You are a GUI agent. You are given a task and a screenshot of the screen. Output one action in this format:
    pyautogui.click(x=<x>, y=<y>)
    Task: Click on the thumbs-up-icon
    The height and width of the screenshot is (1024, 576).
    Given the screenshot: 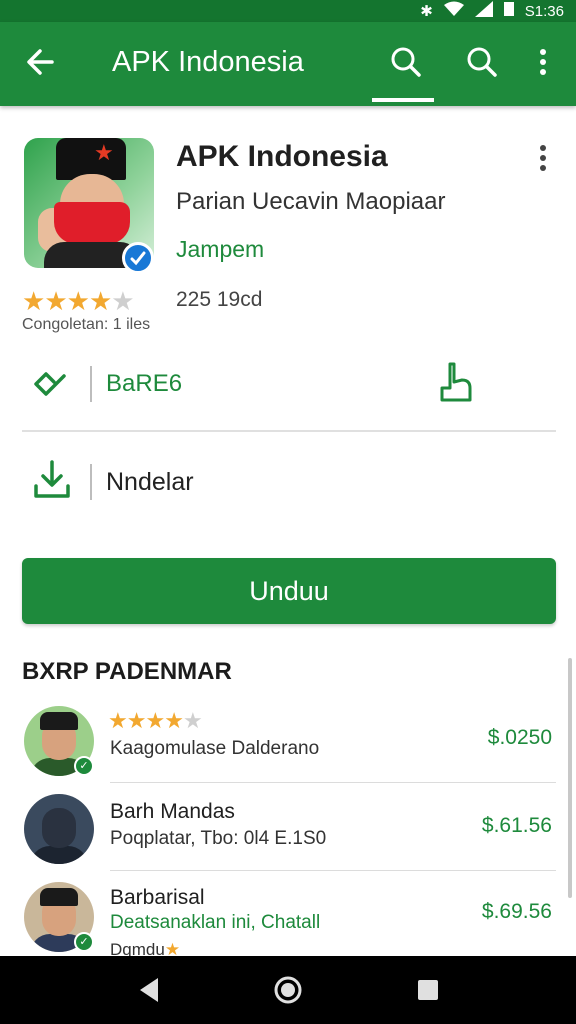 What is the action you would take?
    pyautogui.click(x=456, y=382)
    